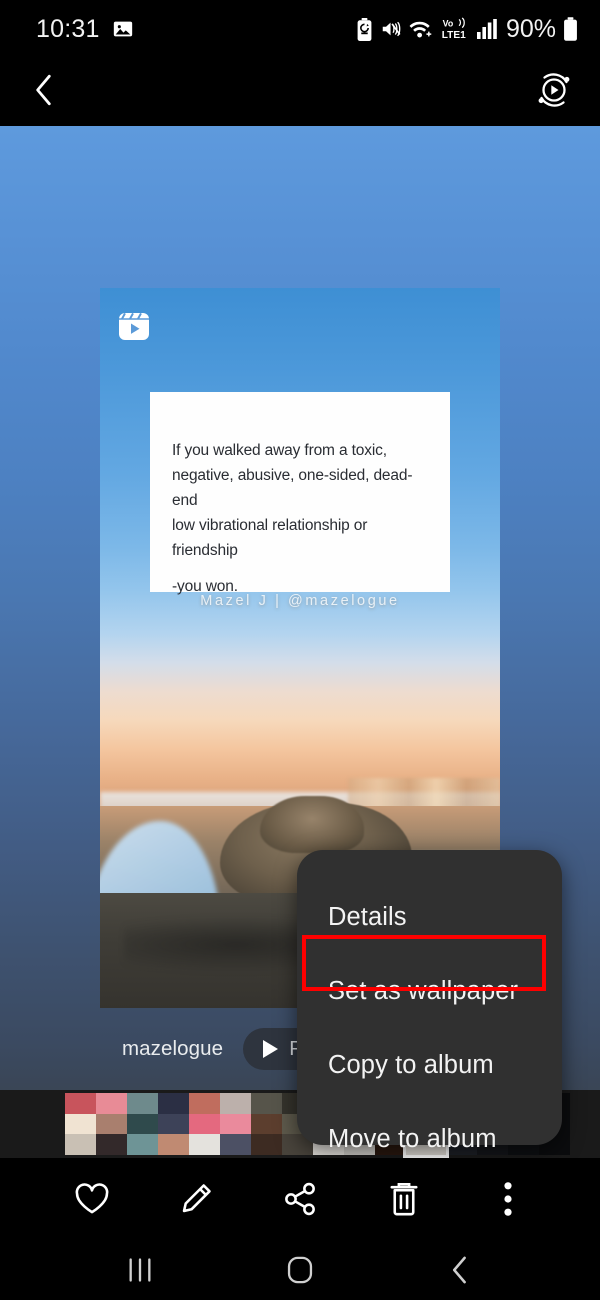 The height and width of the screenshot is (1300, 600). What do you see at coordinates (412, 1138) in the screenshot?
I see `menu-item-label: Move to album` at bounding box center [412, 1138].